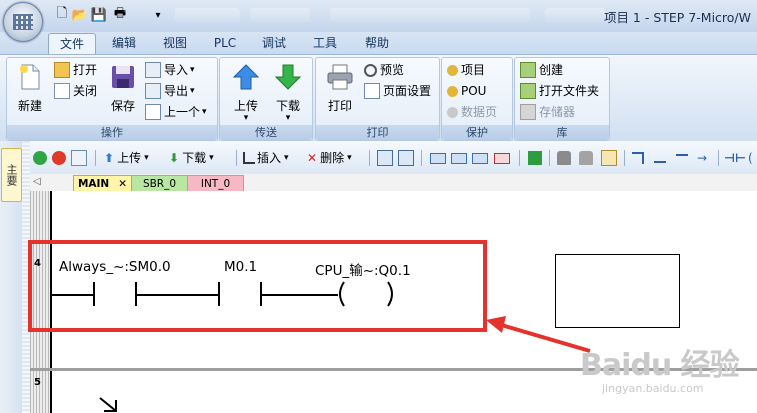 The width and height of the screenshot is (757, 413). Describe the element at coordinates (215, 183) in the screenshot. I see `tab-int0: INT_0` at that location.